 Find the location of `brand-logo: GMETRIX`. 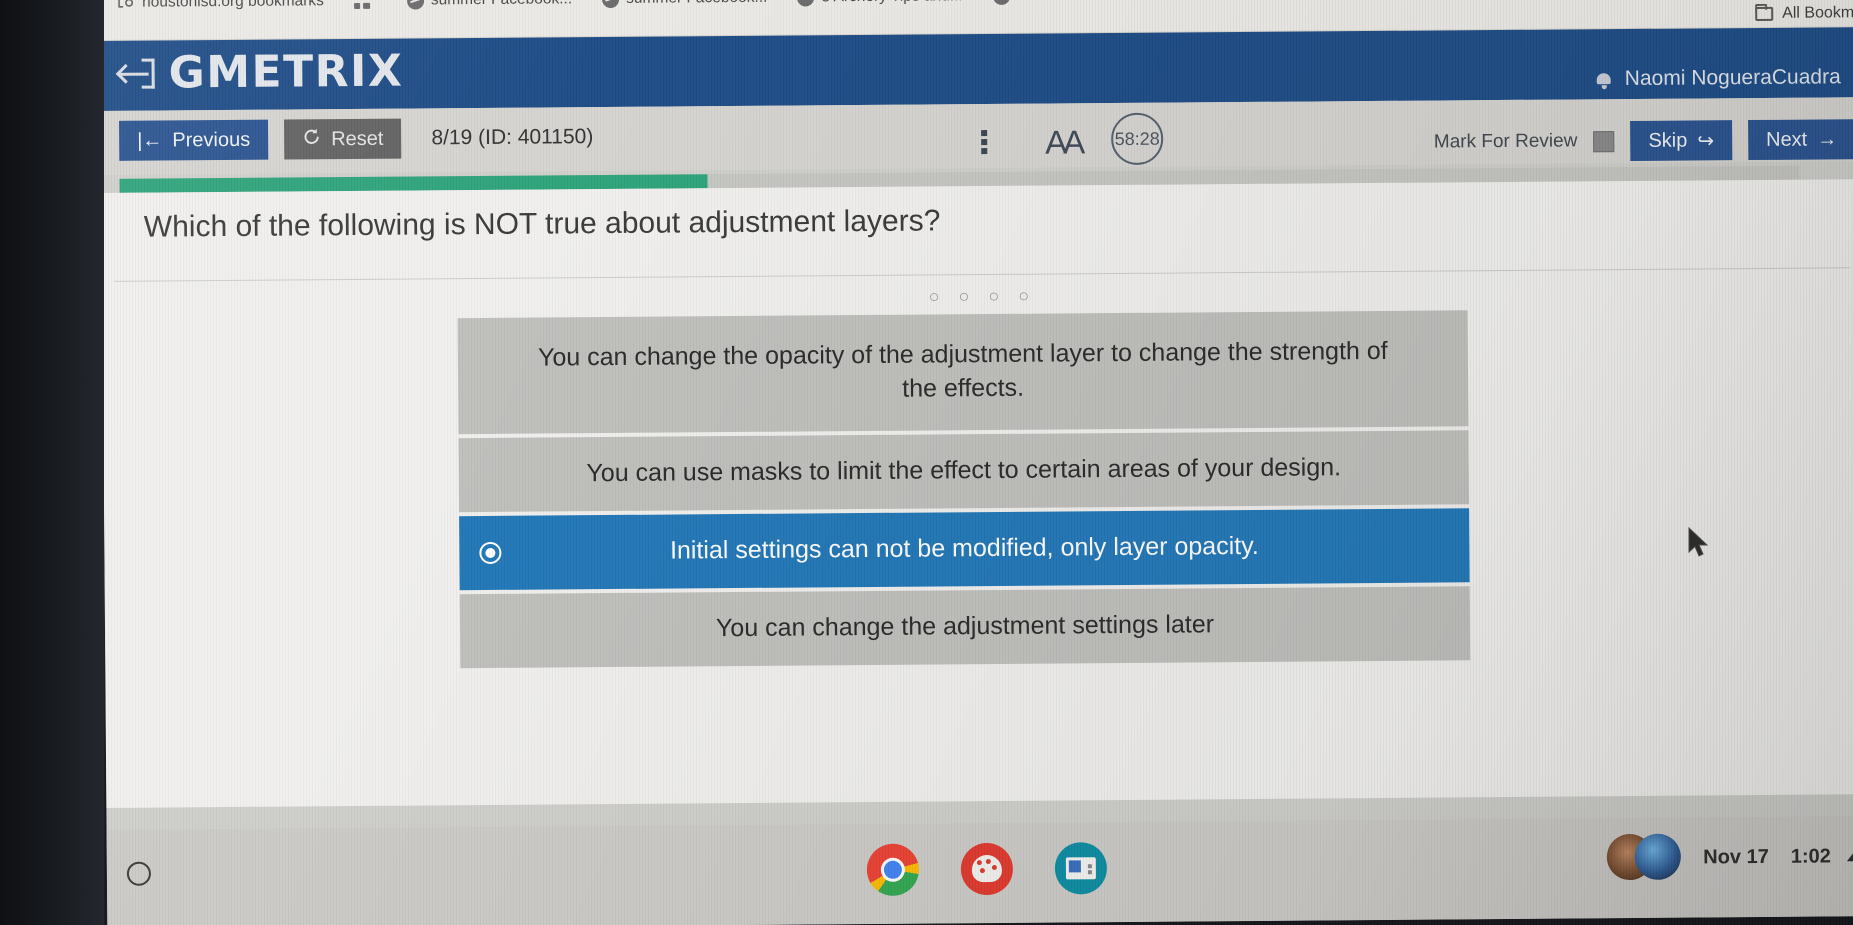

brand-logo: GMETRIX is located at coordinates (286, 72).